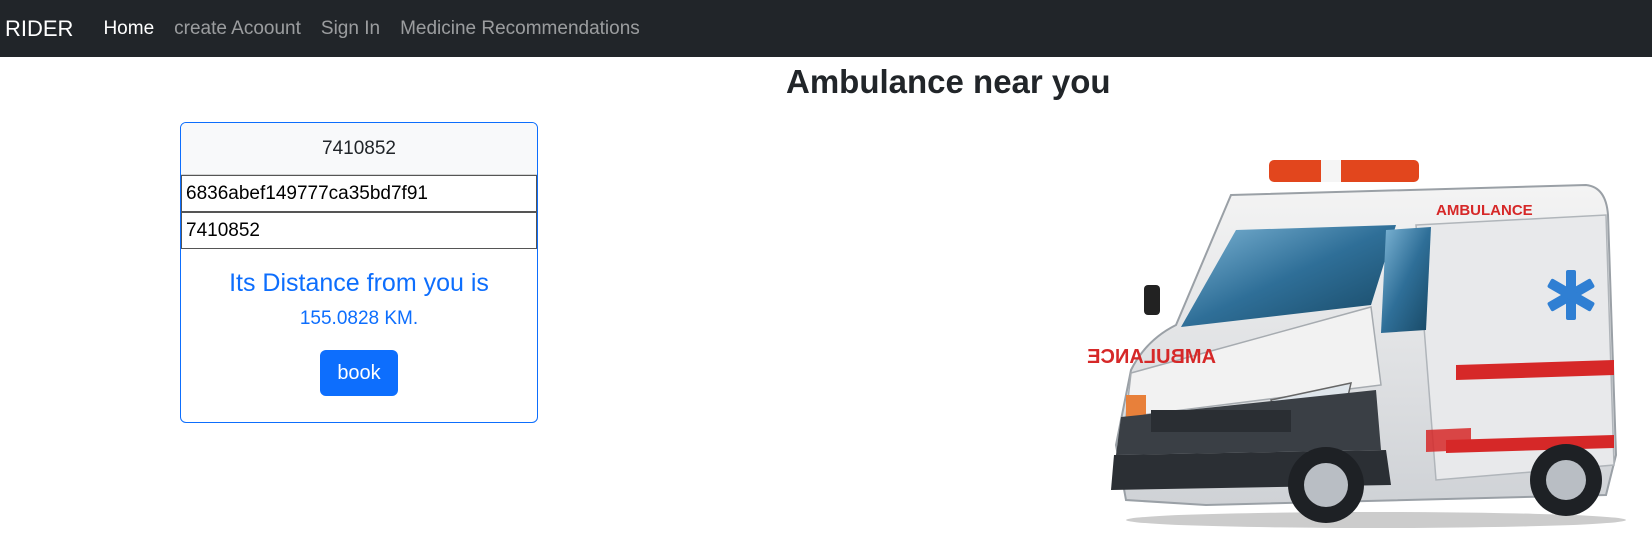  Describe the element at coordinates (359, 193) in the screenshot. I see `ambulance-id-field` at that location.